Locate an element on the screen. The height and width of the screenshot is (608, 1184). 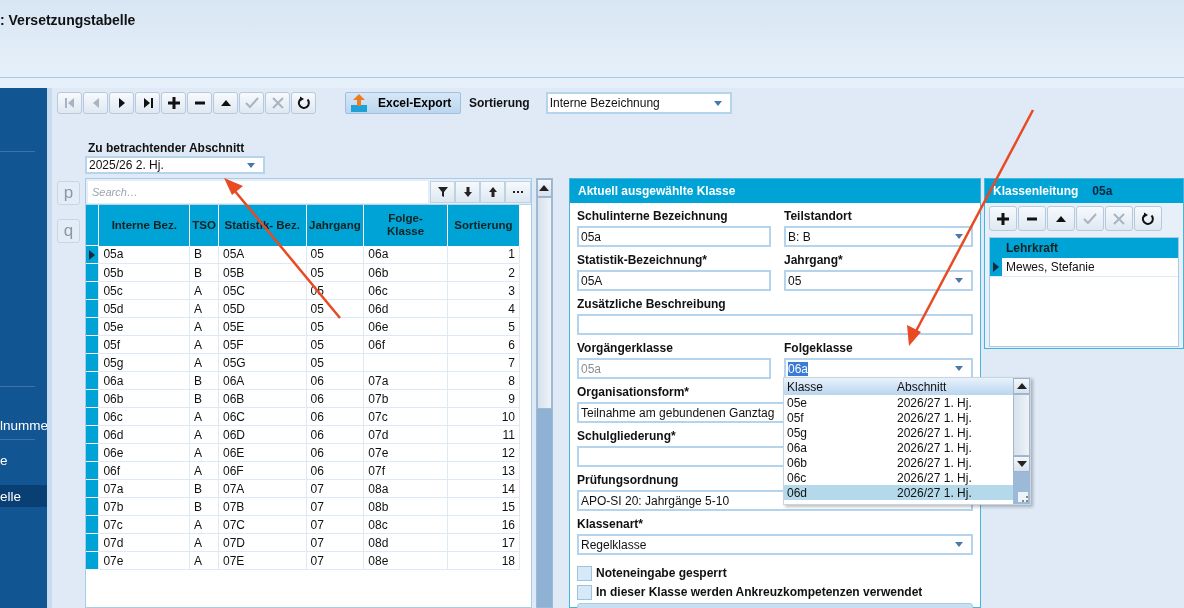
input-field: 05a is located at coordinates (674, 236).